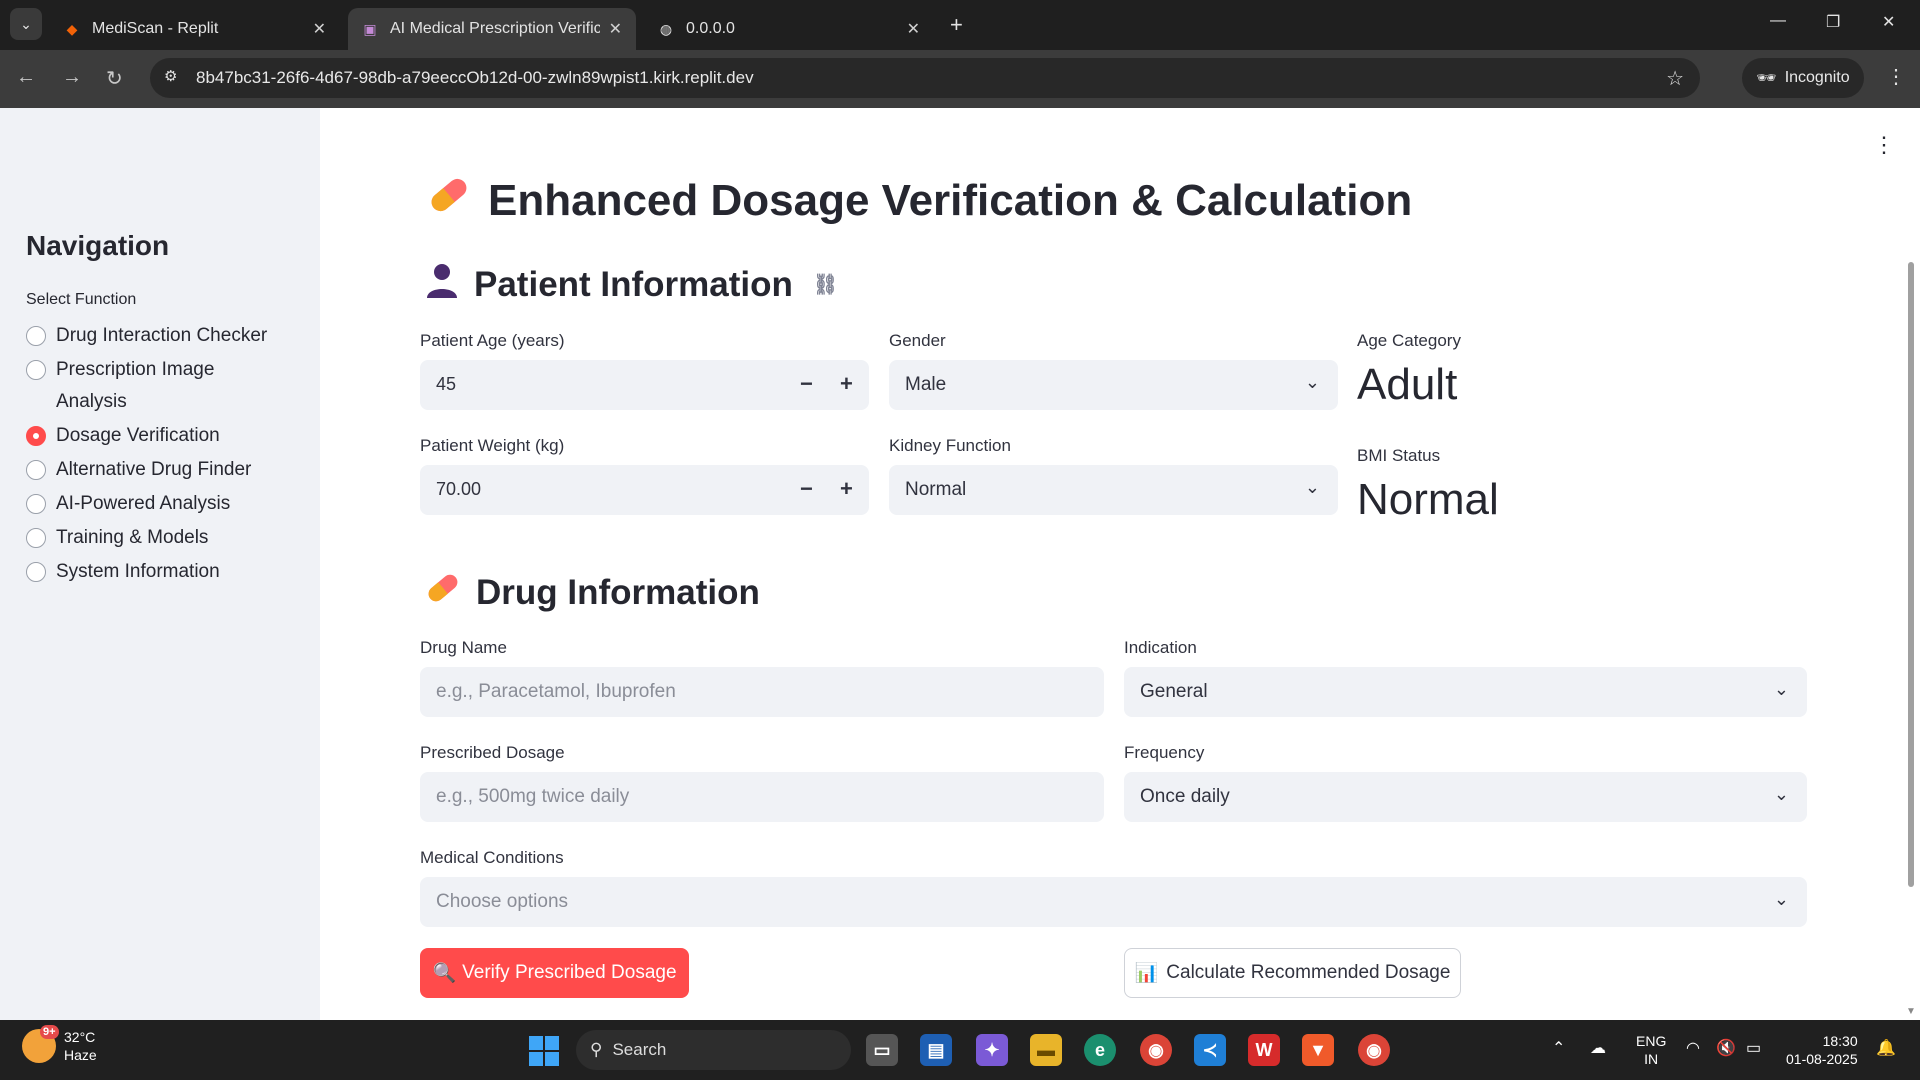 This screenshot has width=1920, height=1080. I want to click on clock: 18:30 01-08-2025, so click(1822, 1050).